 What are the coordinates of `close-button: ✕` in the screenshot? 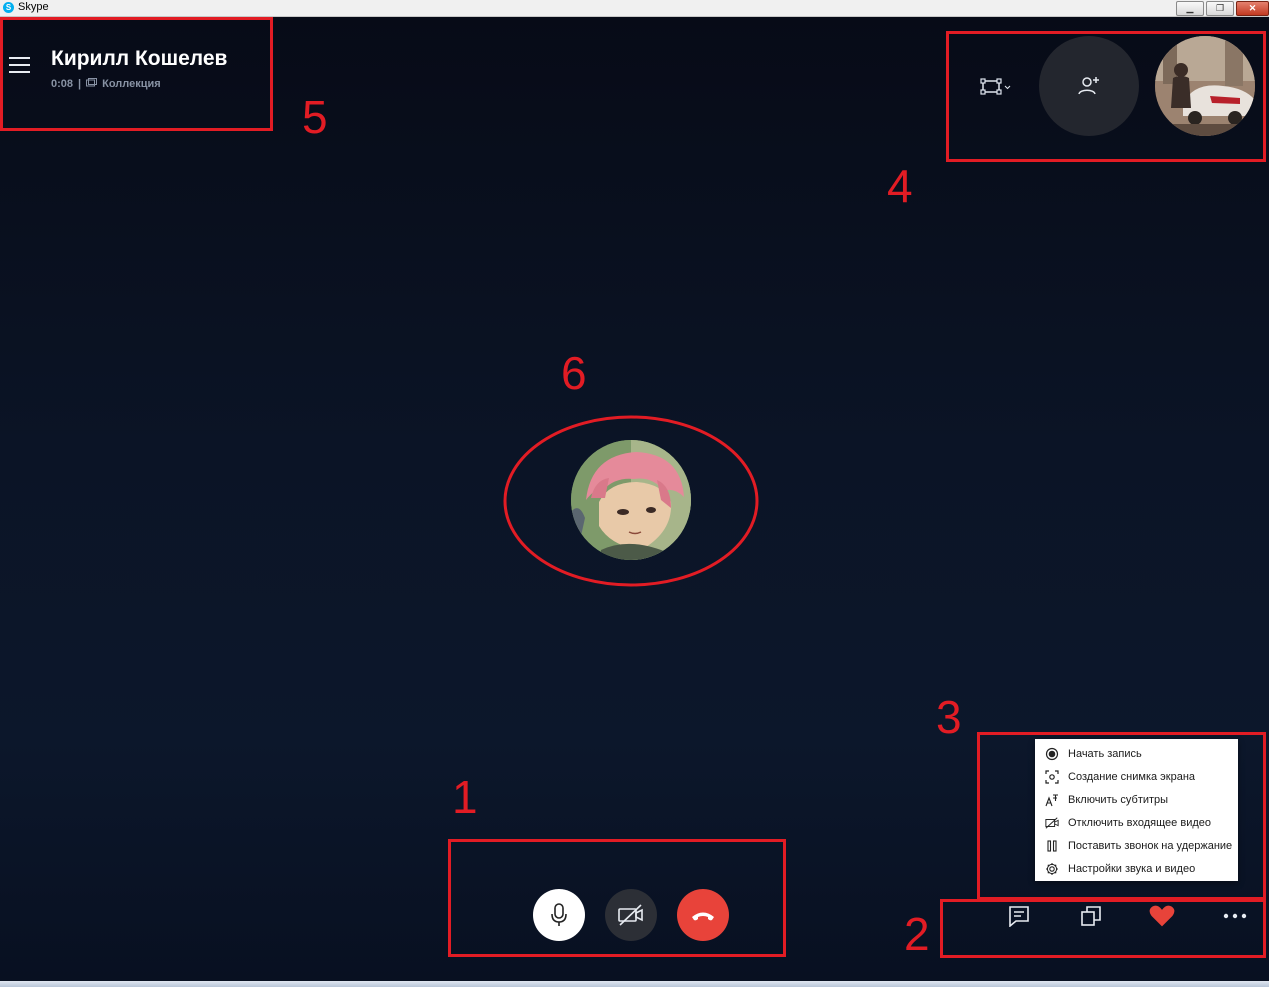 It's located at (1252, 8).